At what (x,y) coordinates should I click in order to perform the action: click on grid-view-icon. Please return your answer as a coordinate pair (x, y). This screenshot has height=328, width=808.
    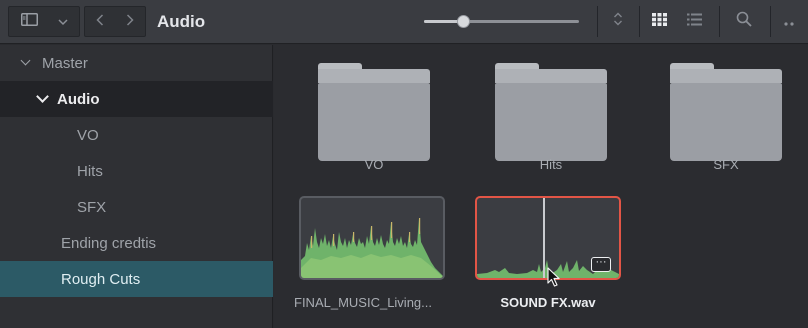
    Looking at the image, I should click on (659, 21).